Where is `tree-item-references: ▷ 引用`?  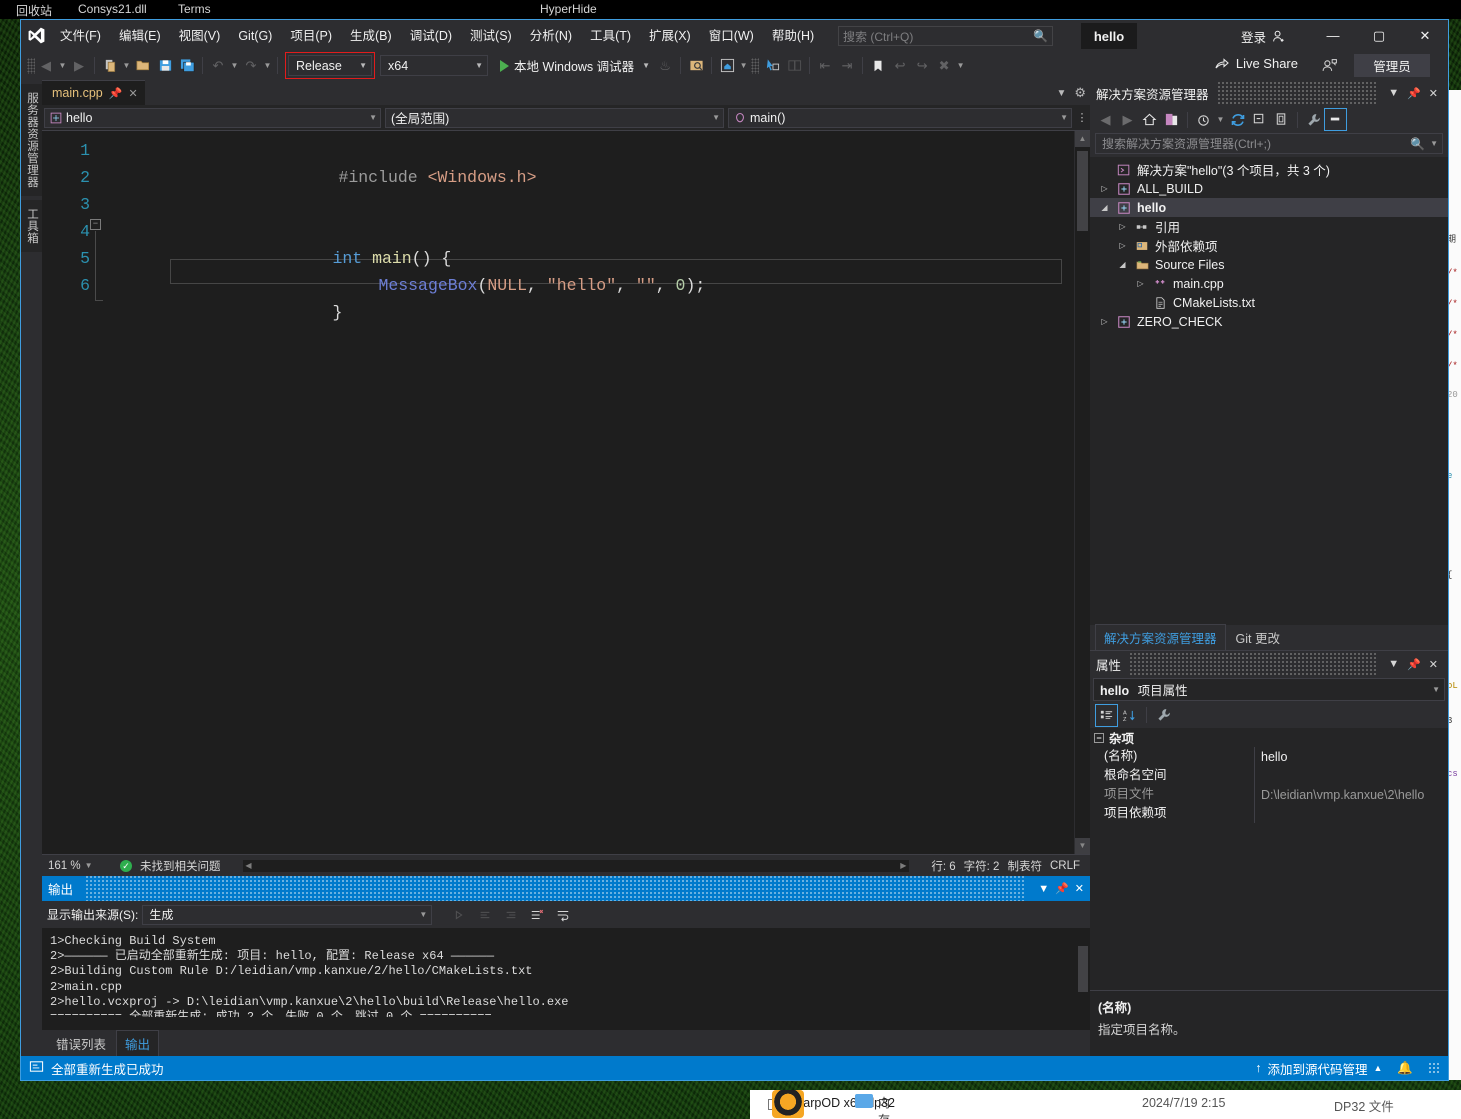
tree-item-references: ▷ 引用 is located at coordinates (1269, 226).